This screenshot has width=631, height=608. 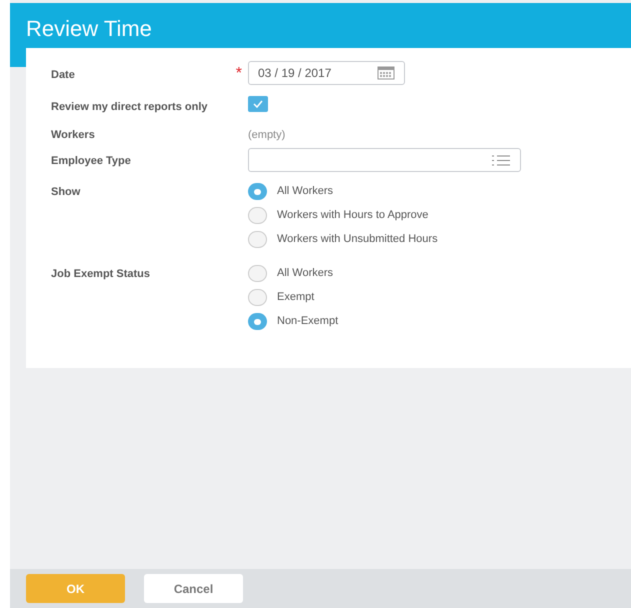 What do you see at coordinates (295, 297) in the screenshot?
I see `option-label: Exempt` at bounding box center [295, 297].